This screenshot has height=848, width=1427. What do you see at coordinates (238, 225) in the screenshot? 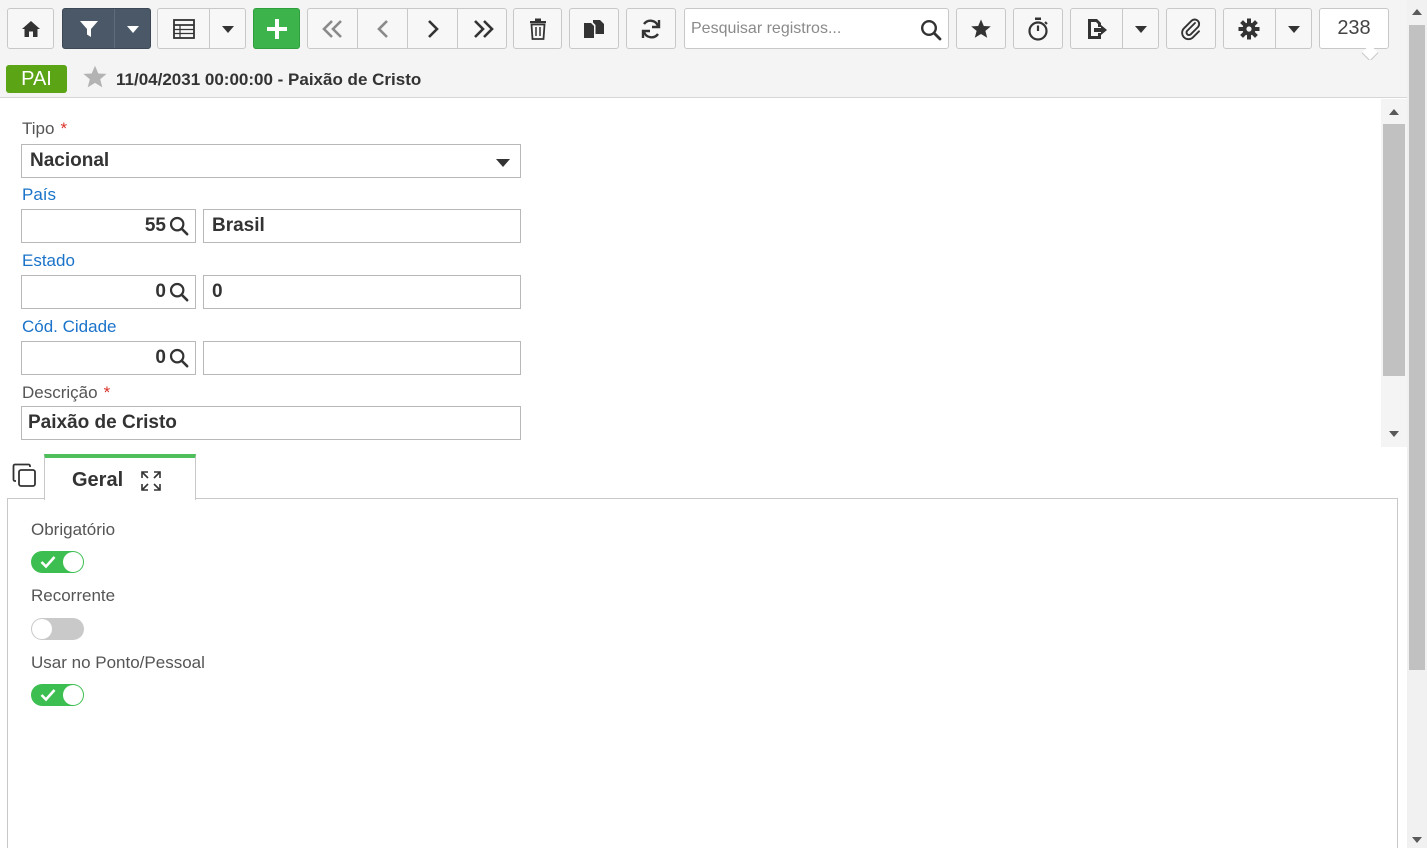
I see `pais-name-value: Brasil` at bounding box center [238, 225].